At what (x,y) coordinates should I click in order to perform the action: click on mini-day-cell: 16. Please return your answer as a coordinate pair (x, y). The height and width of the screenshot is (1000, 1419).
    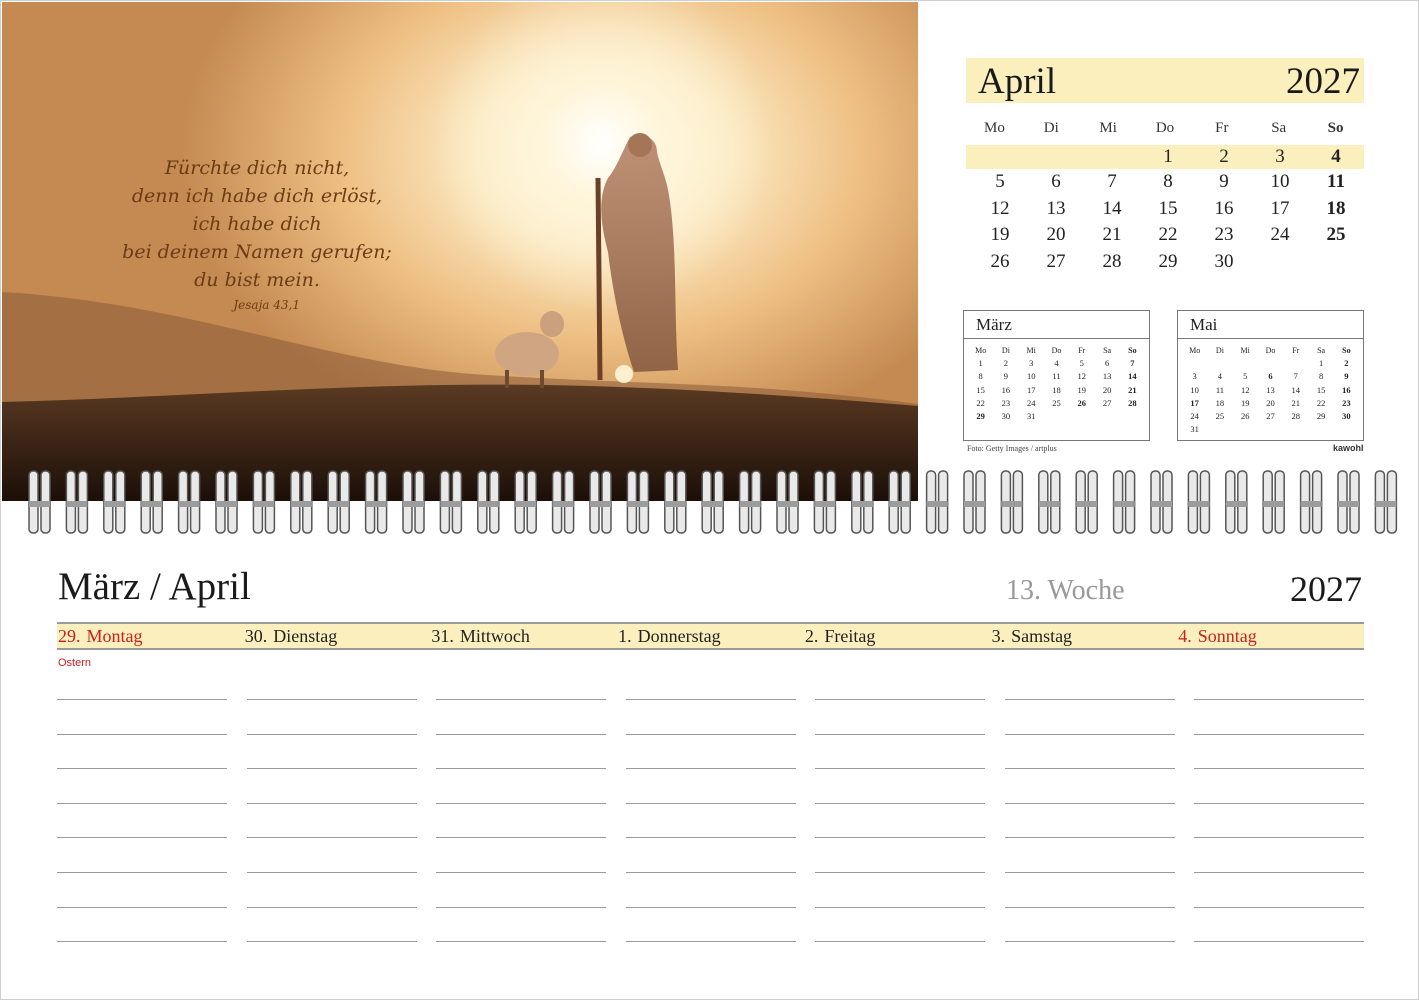
    Looking at the image, I should click on (1346, 389).